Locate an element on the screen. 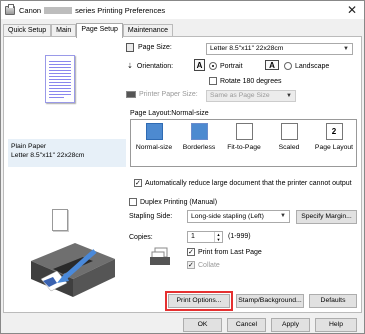 The height and width of the screenshot is (334, 365). highlight-box is located at coordinates (199, 301).